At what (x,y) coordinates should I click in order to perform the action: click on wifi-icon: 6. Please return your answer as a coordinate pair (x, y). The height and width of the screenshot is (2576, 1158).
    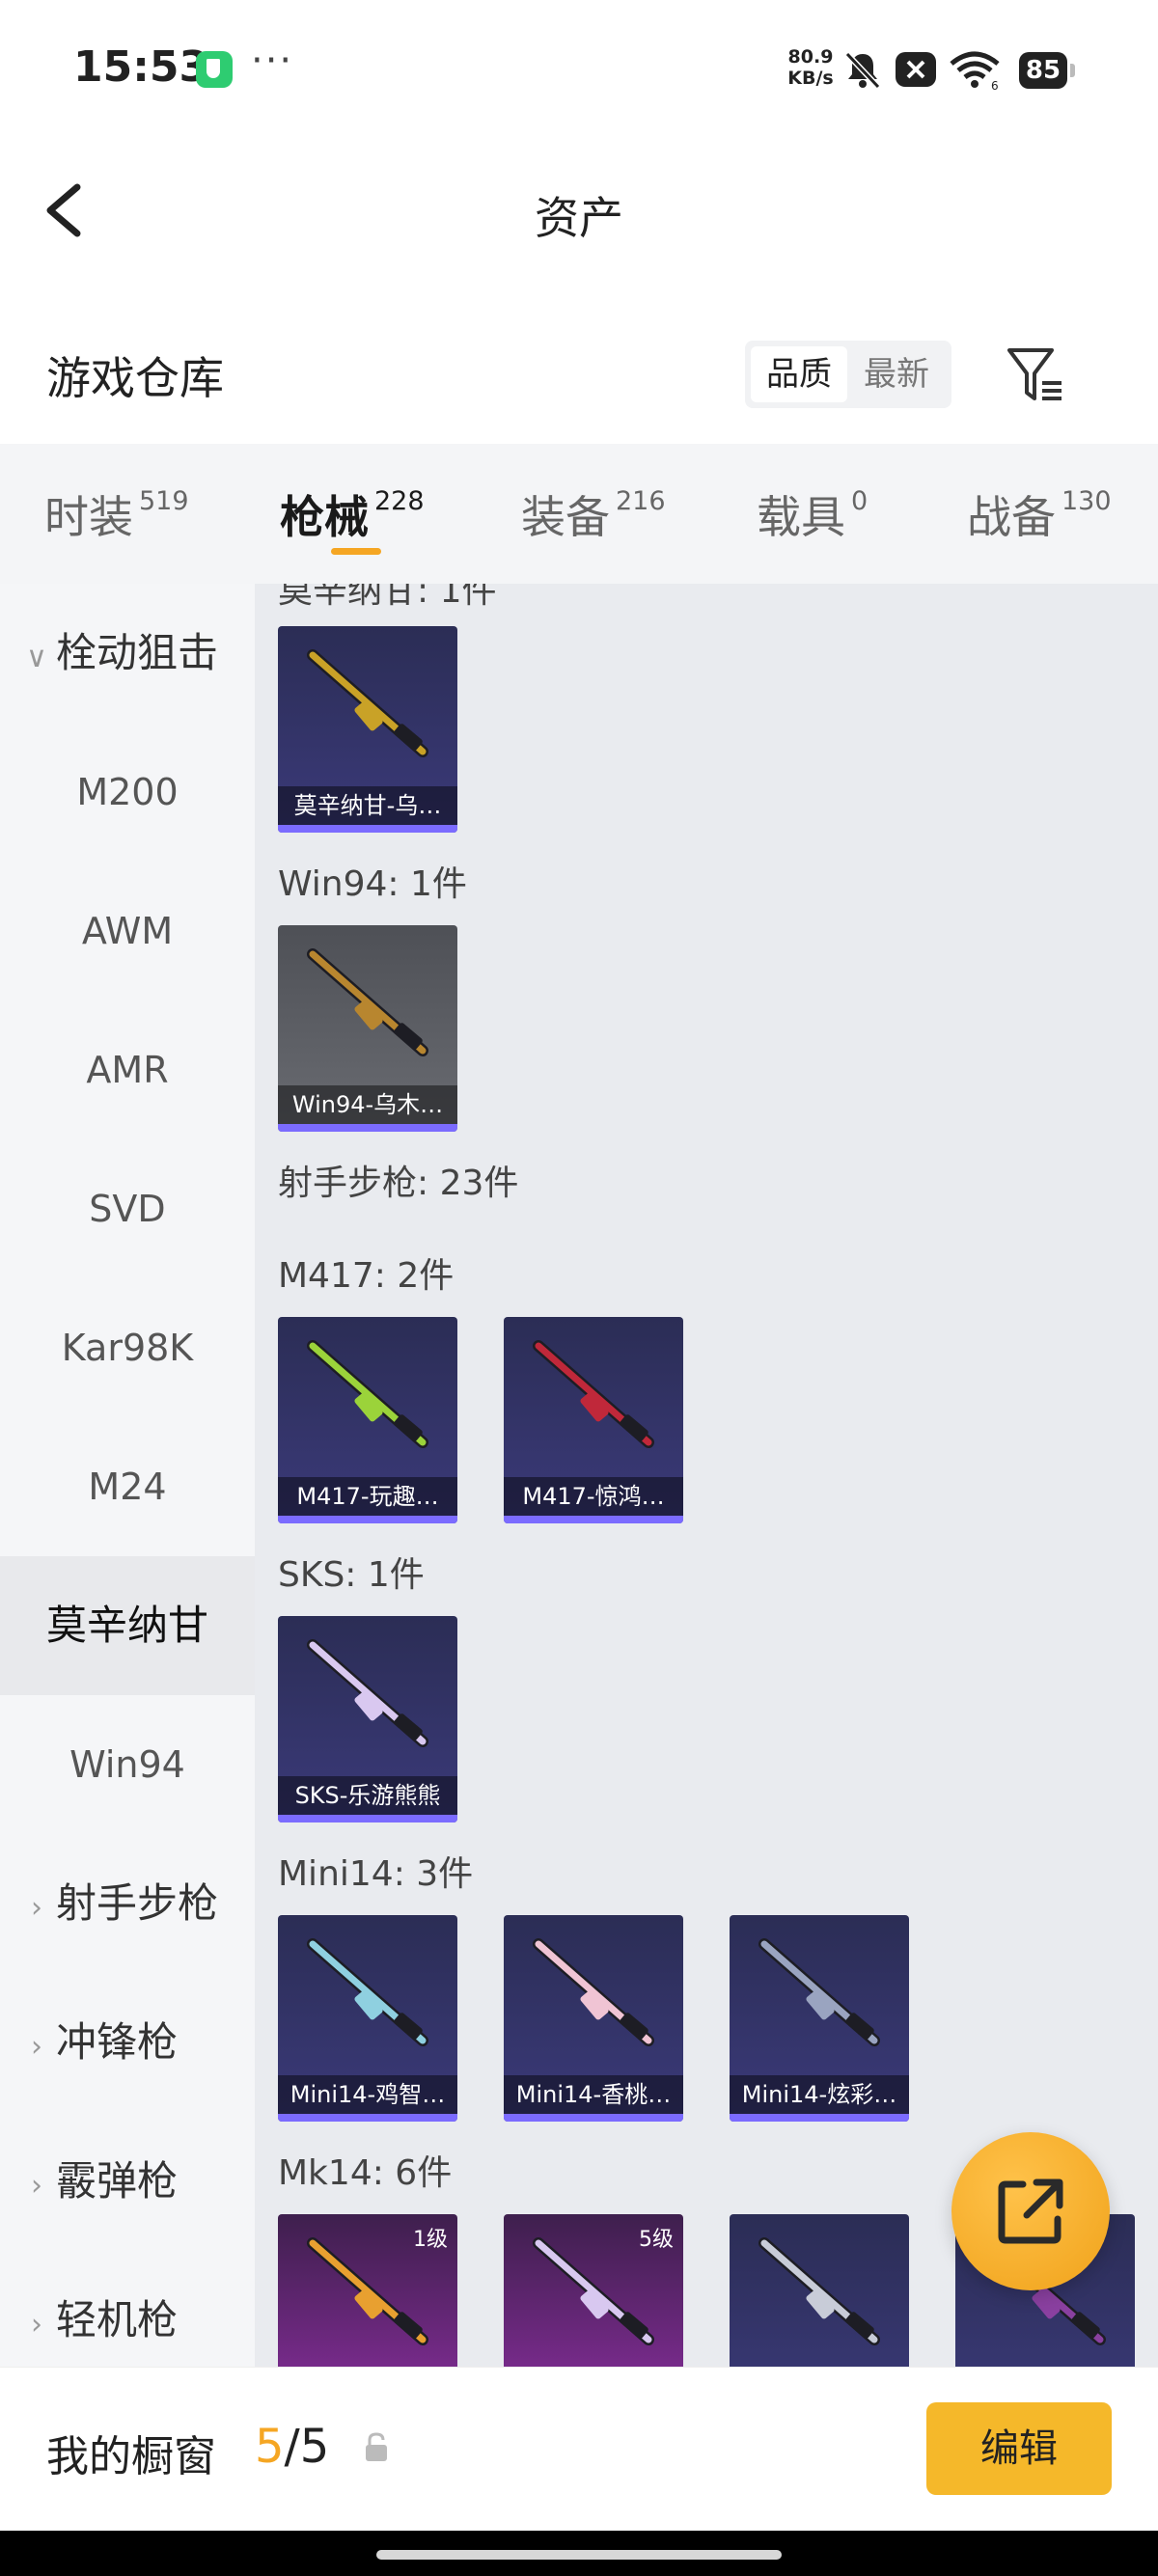
    Looking at the image, I should click on (975, 71).